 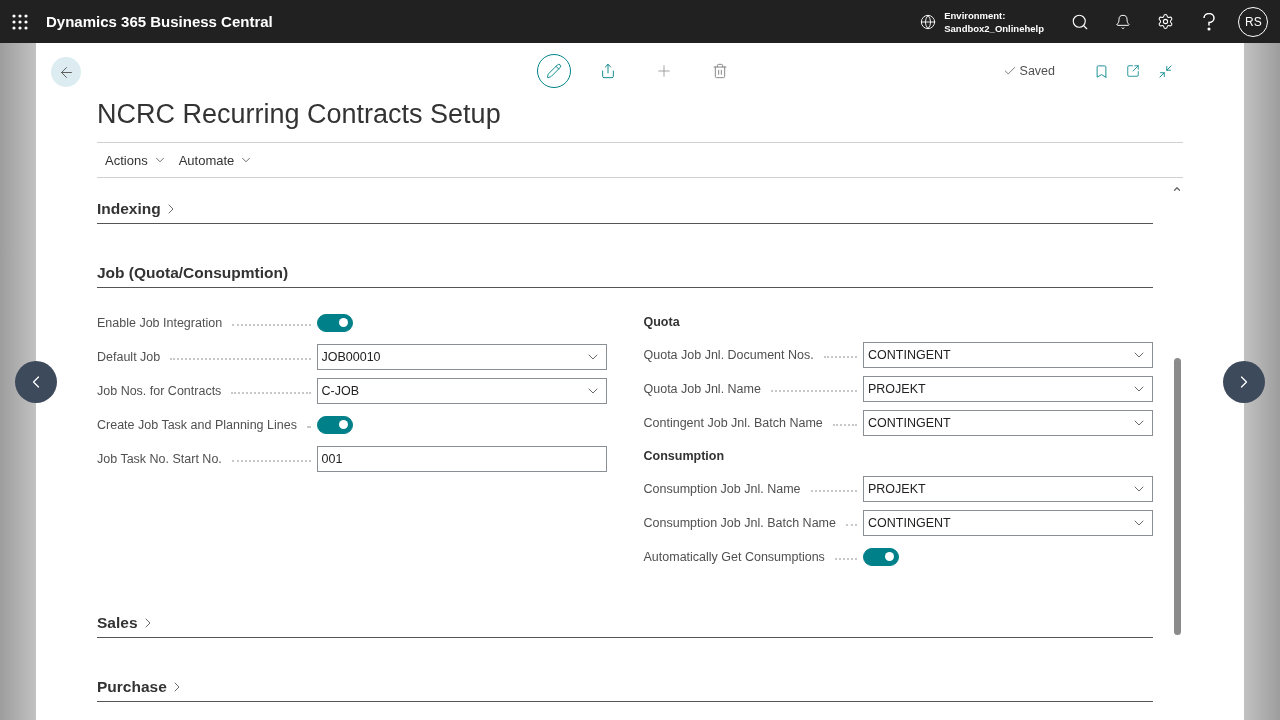 What do you see at coordinates (1122, 21) in the screenshot?
I see `bell-icon` at bounding box center [1122, 21].